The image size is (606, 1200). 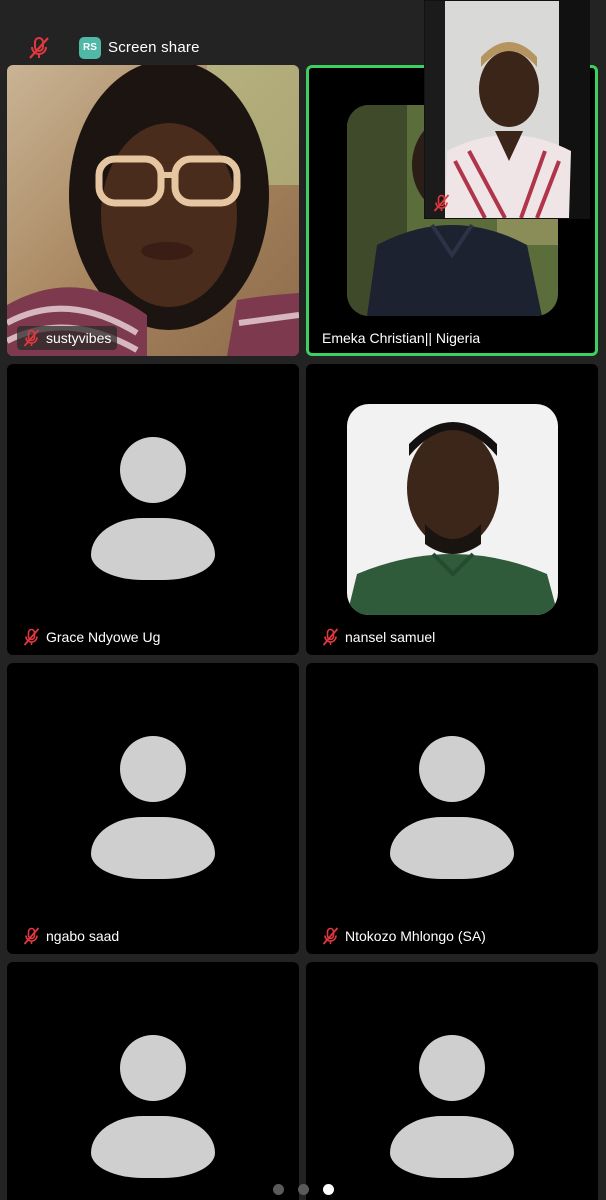 What do you see at coordinates (153, 808) in the screenshot?
I see `participant-tile: ngabo saad` at bounding box center [153, 808].